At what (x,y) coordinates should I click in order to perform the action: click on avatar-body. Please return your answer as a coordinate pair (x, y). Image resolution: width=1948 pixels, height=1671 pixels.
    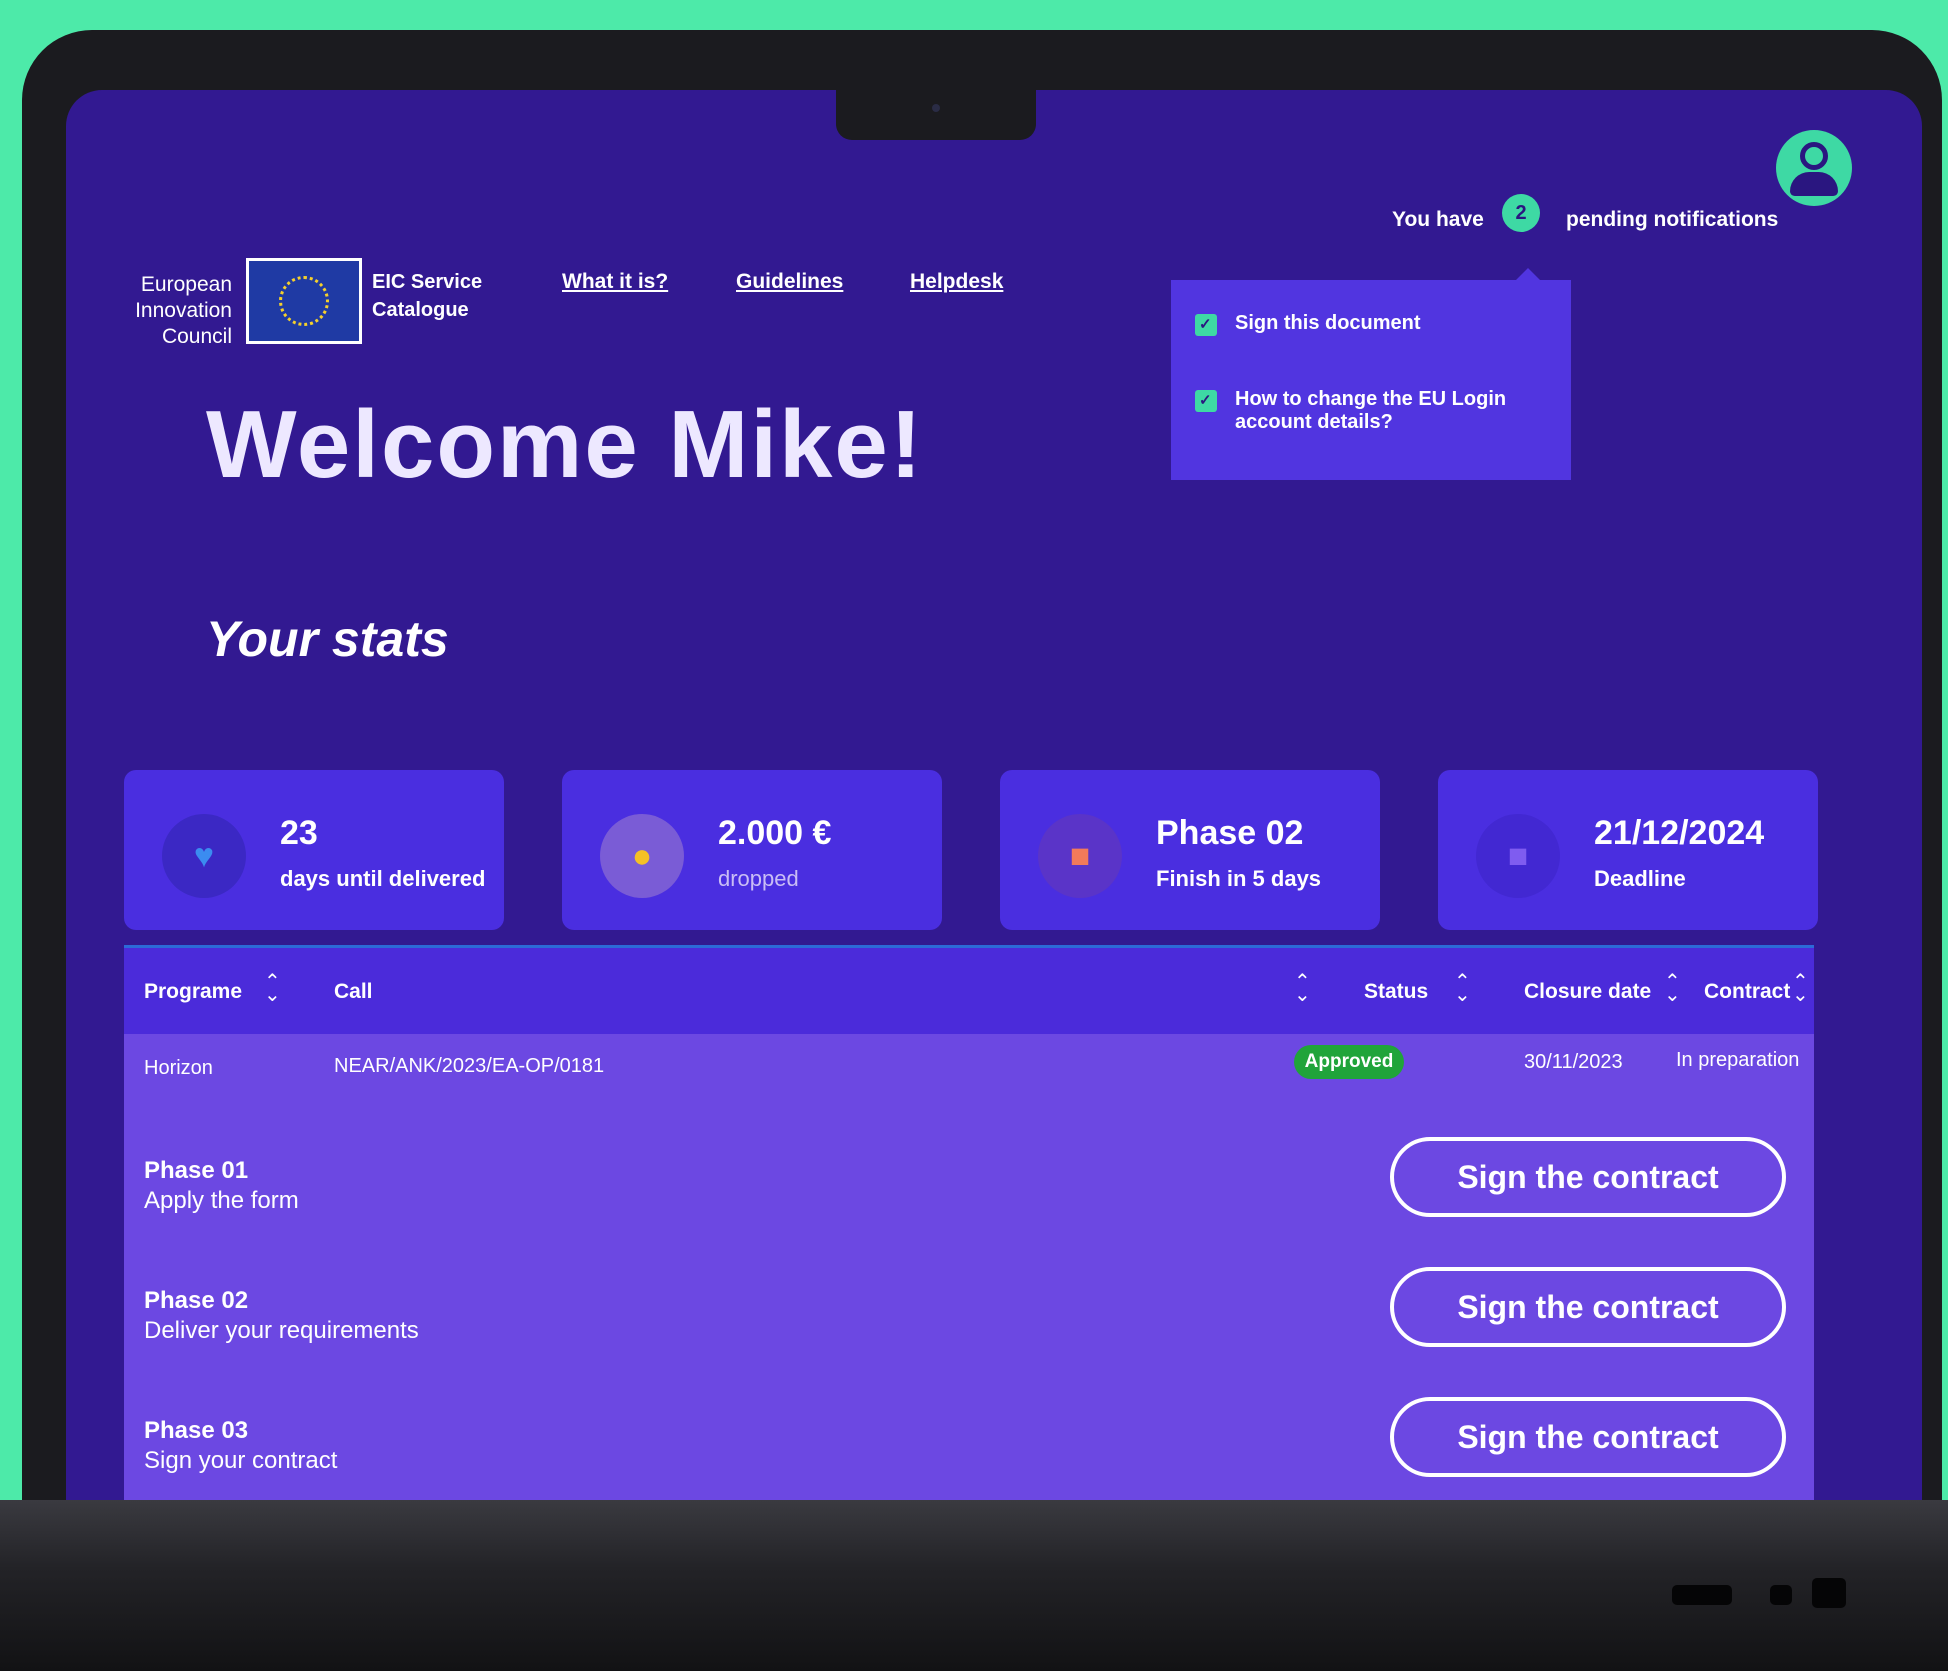
    Looking at the image, I should click on (1814, 184).